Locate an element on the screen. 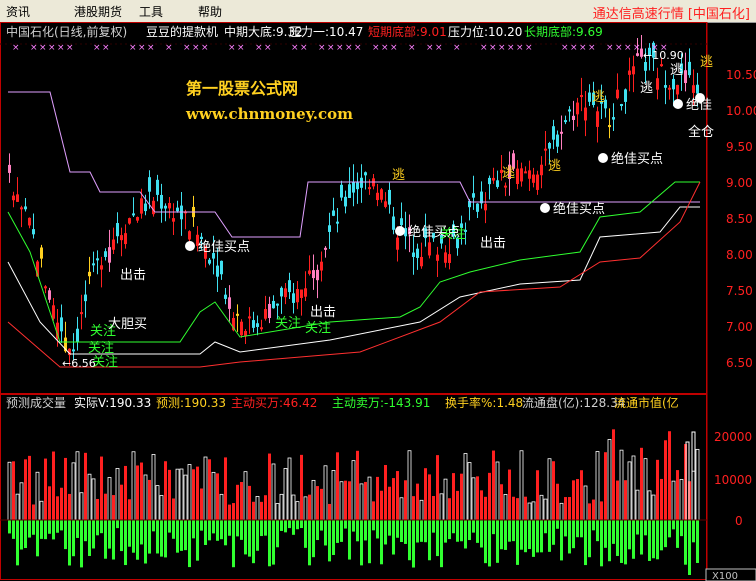 This screenshot has width=756, height=581. menu-item-hk-futures: 港股期货 is located at coordinates (98, 11).